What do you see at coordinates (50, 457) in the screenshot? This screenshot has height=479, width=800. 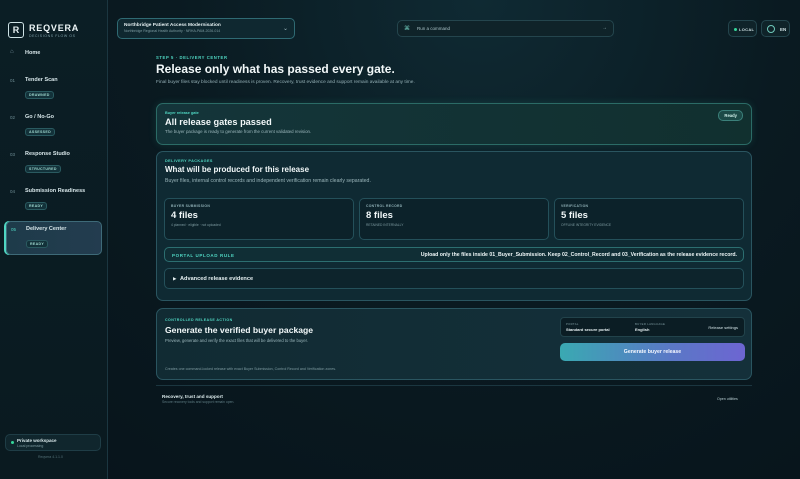 I see `app-version: Reqvera 4.1.1.0` at bounding box center [50, 457].